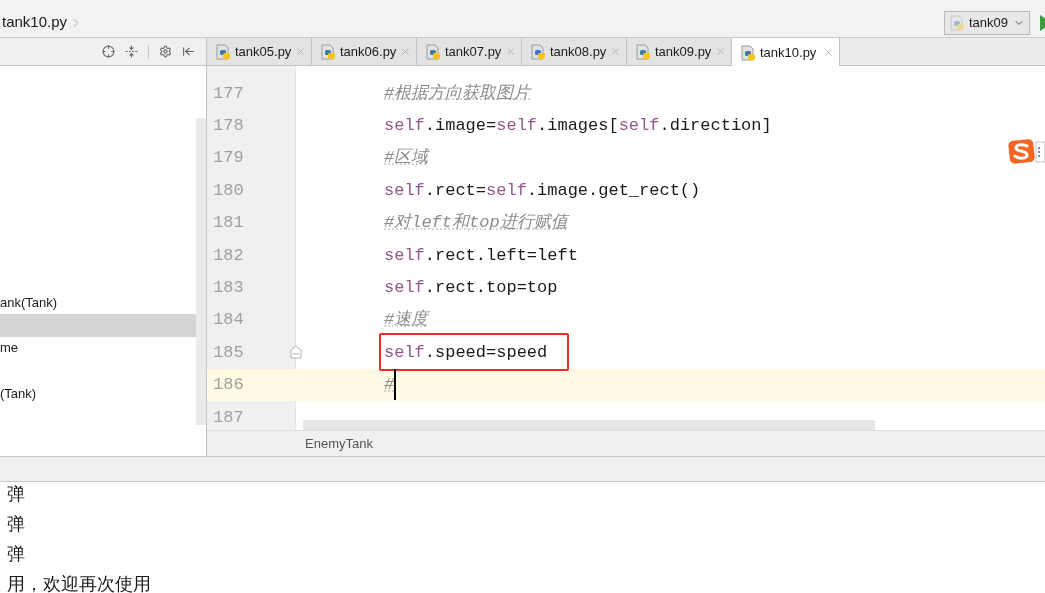 The image size is (1045, 593). I want to click on line-number: 186, so click(228, 385).